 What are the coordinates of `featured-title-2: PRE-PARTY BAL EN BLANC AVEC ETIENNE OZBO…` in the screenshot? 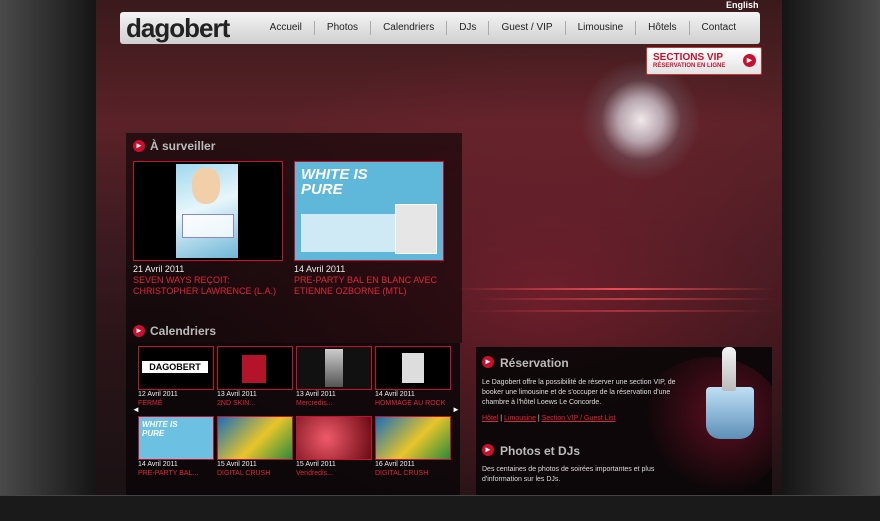 It's located at (369, 286).